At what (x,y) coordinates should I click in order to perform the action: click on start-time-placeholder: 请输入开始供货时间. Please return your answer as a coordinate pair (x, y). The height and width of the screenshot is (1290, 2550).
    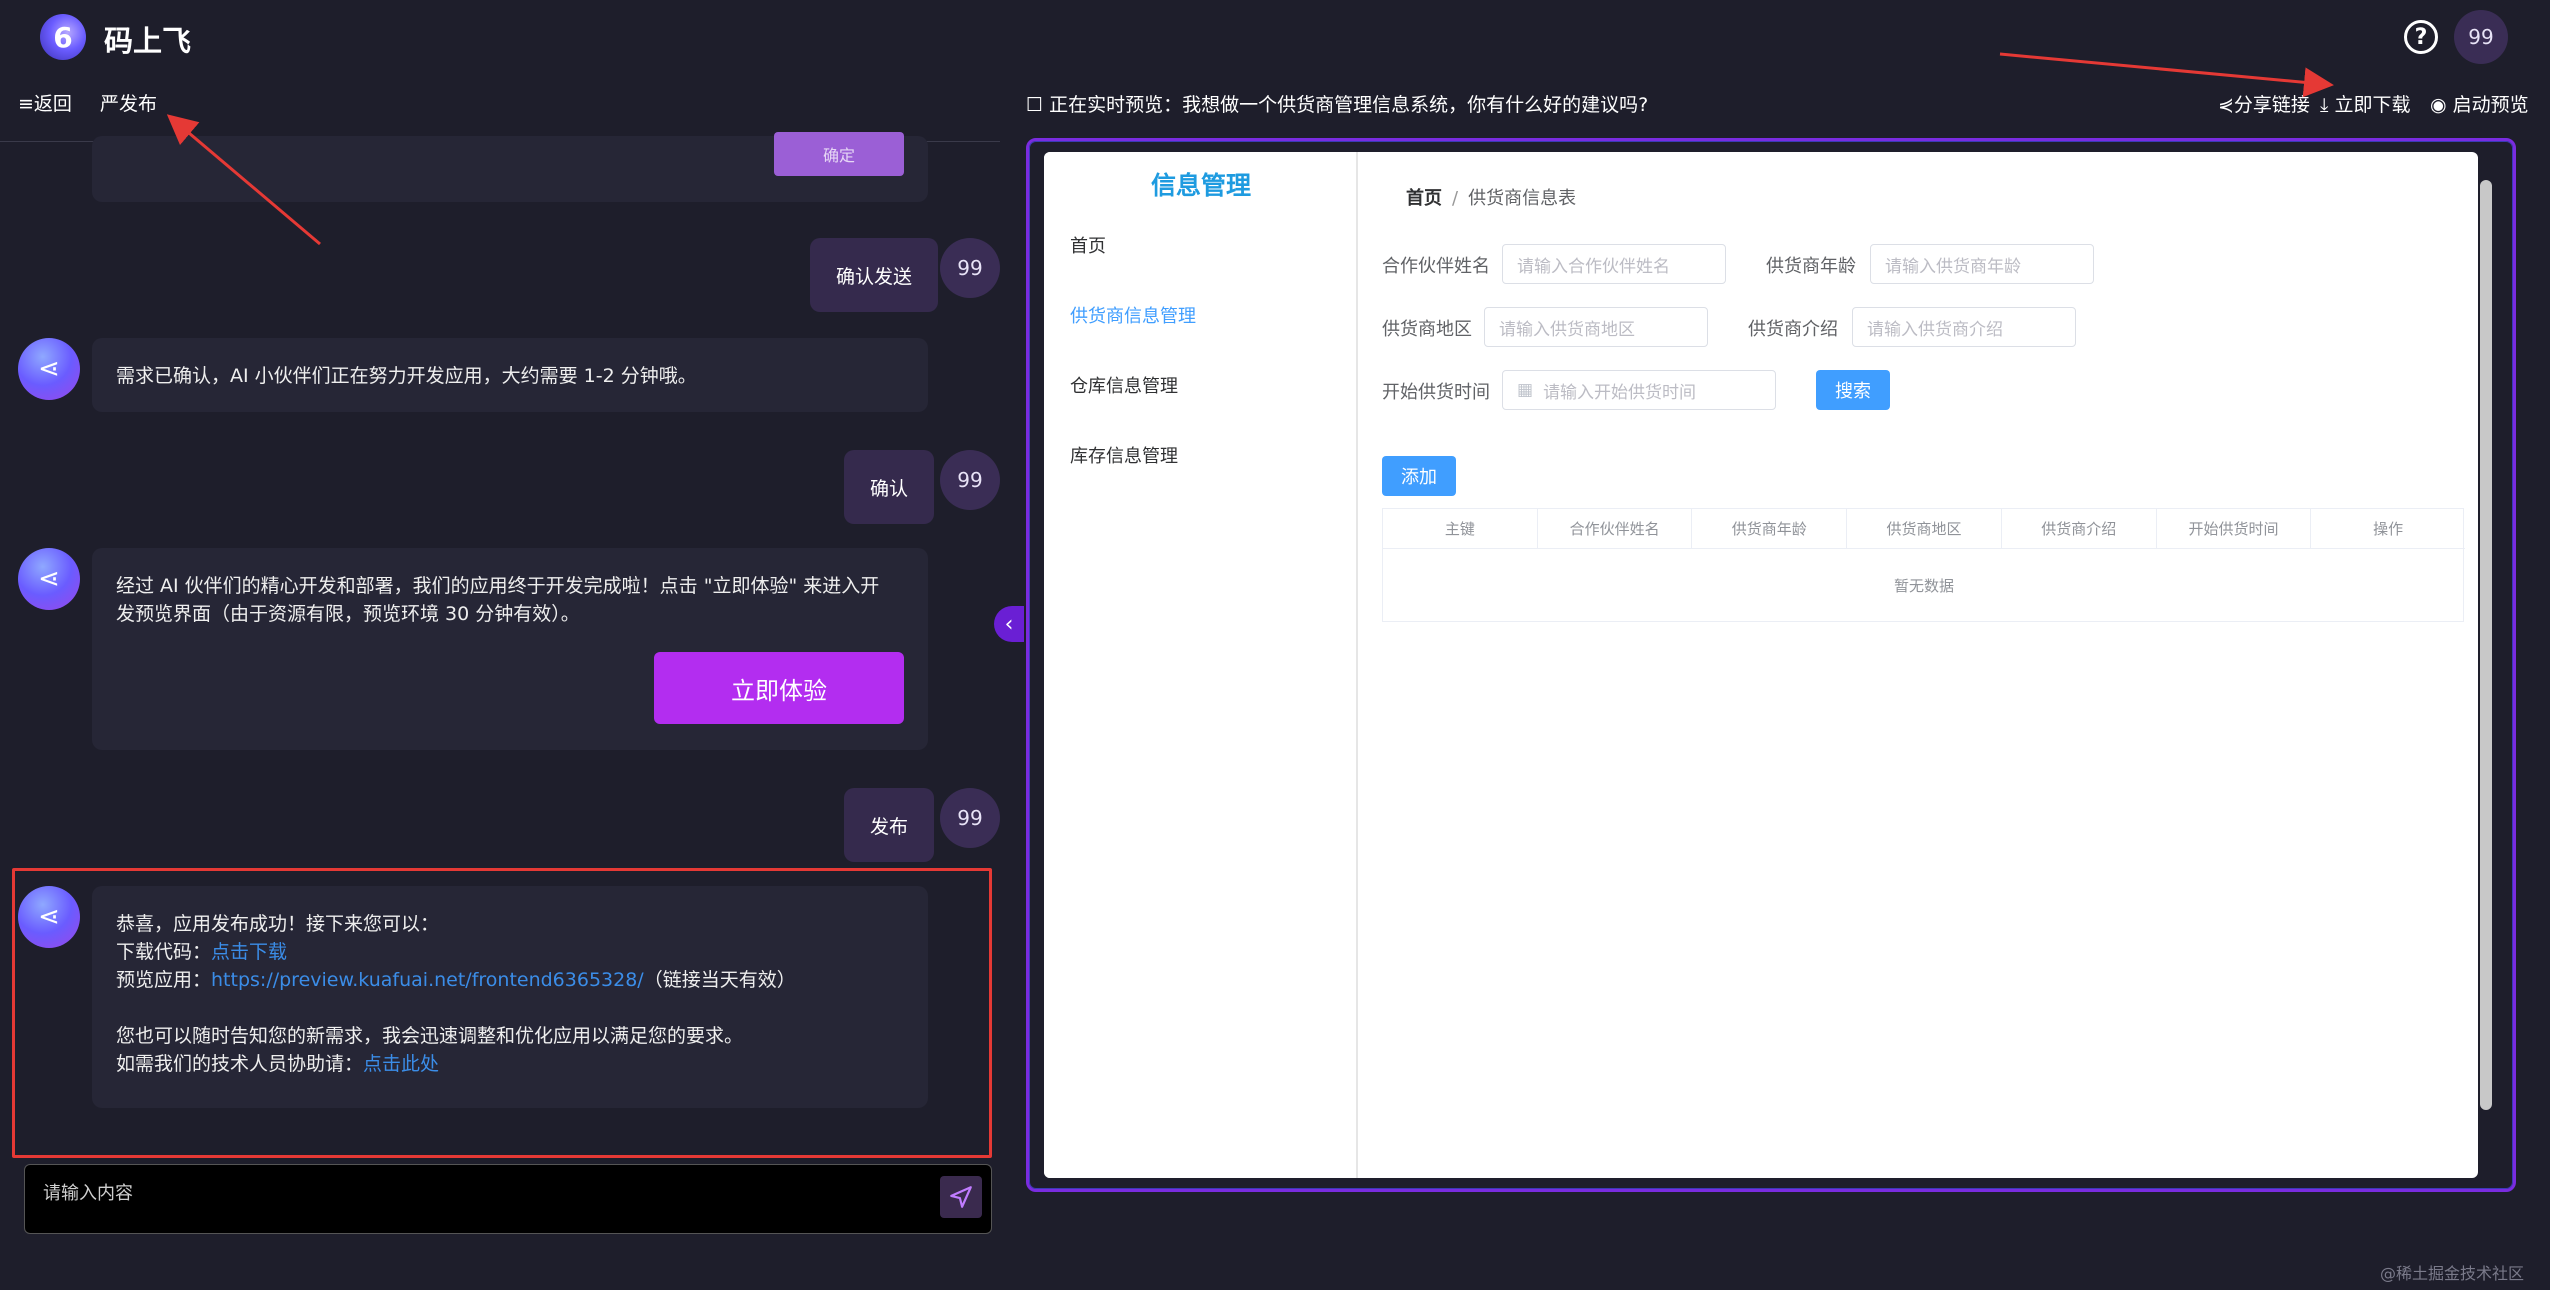
    Looking at the image, I should click on (1620, 392).